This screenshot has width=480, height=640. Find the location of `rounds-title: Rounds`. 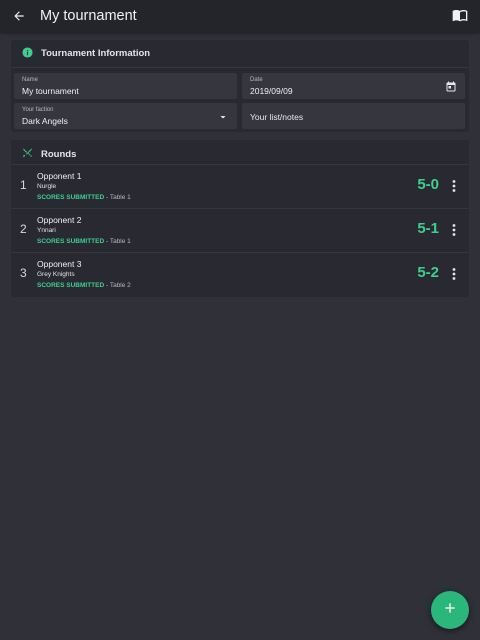

rounds-title: Rounds is located at coordinates (59, 154).